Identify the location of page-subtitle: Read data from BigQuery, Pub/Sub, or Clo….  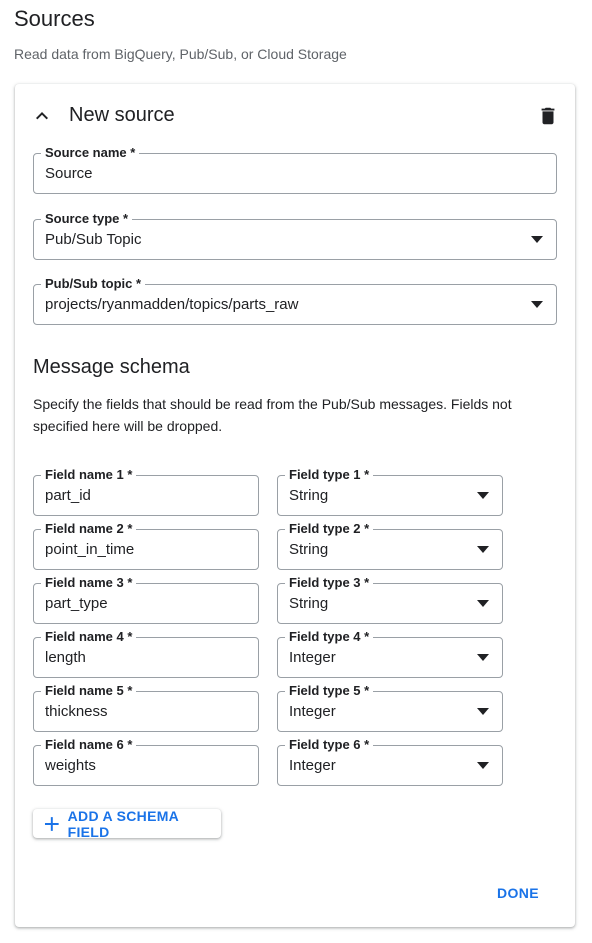
(180, 54).